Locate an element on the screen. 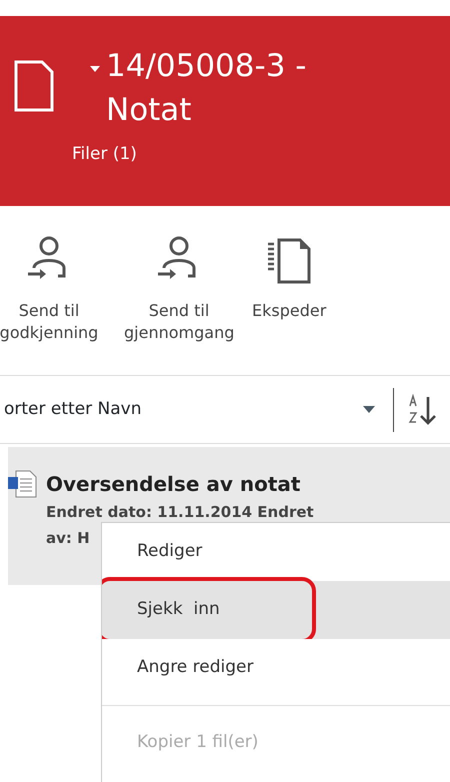  sort-az-icon is located at coordinates (423, 410).